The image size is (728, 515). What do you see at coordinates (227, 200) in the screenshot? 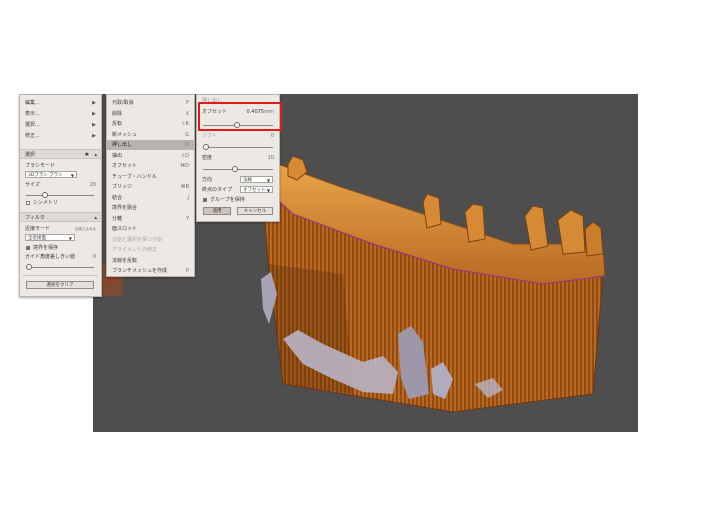
I see `preserve-group-label: グループを保持` at bounding box center [227, 200].